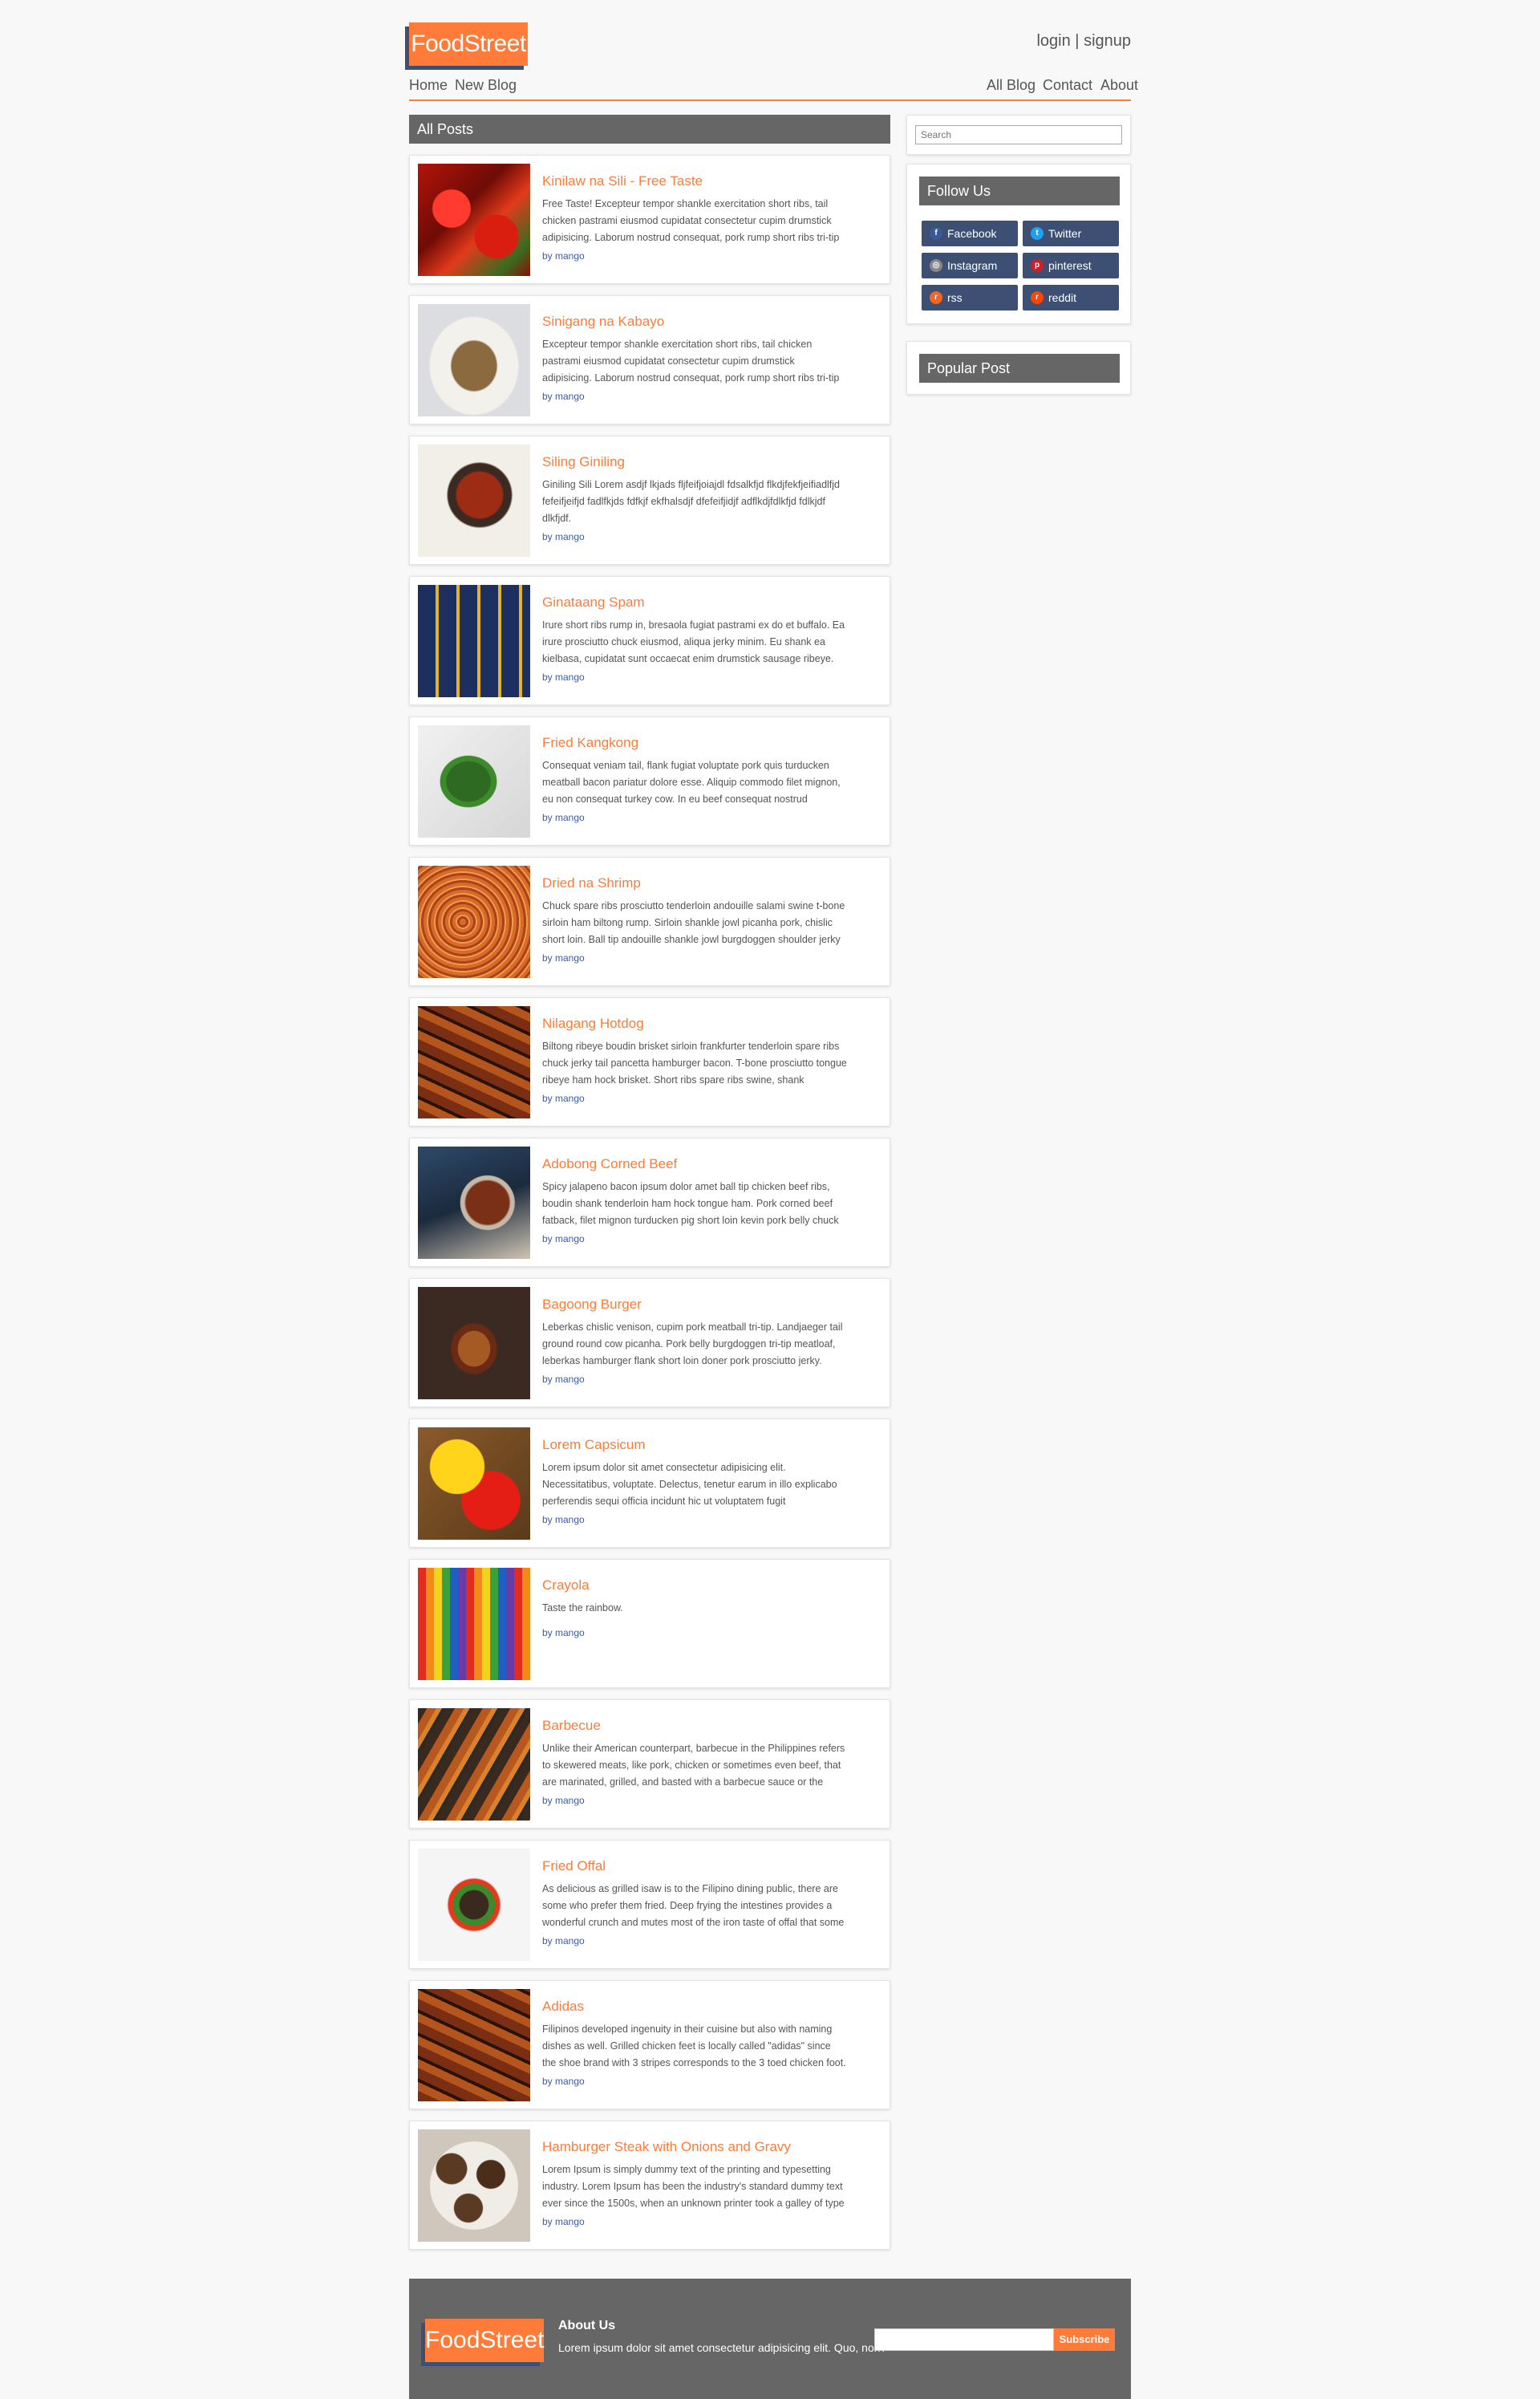 This screenshot has height=2399, width=1540. I want to click on post-title: Dried na Shrimp, so click(591, 883).